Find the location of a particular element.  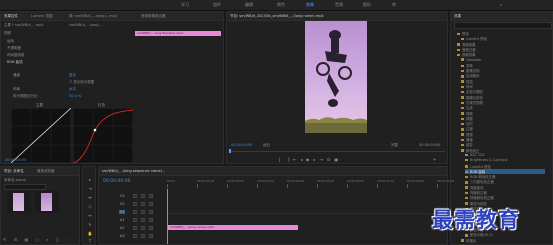

workspace-learn: 学习 is located at coordinates (185, 5).